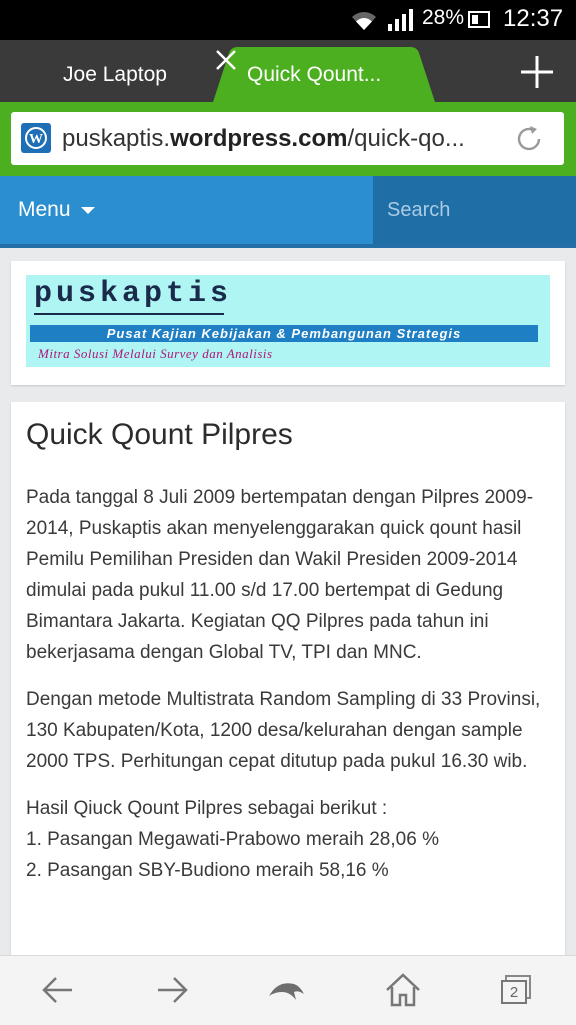  What do you see at coordinates (87, 210) in the screenshot?
I see `chevron-down-icon` at bounding box center [87, 210].